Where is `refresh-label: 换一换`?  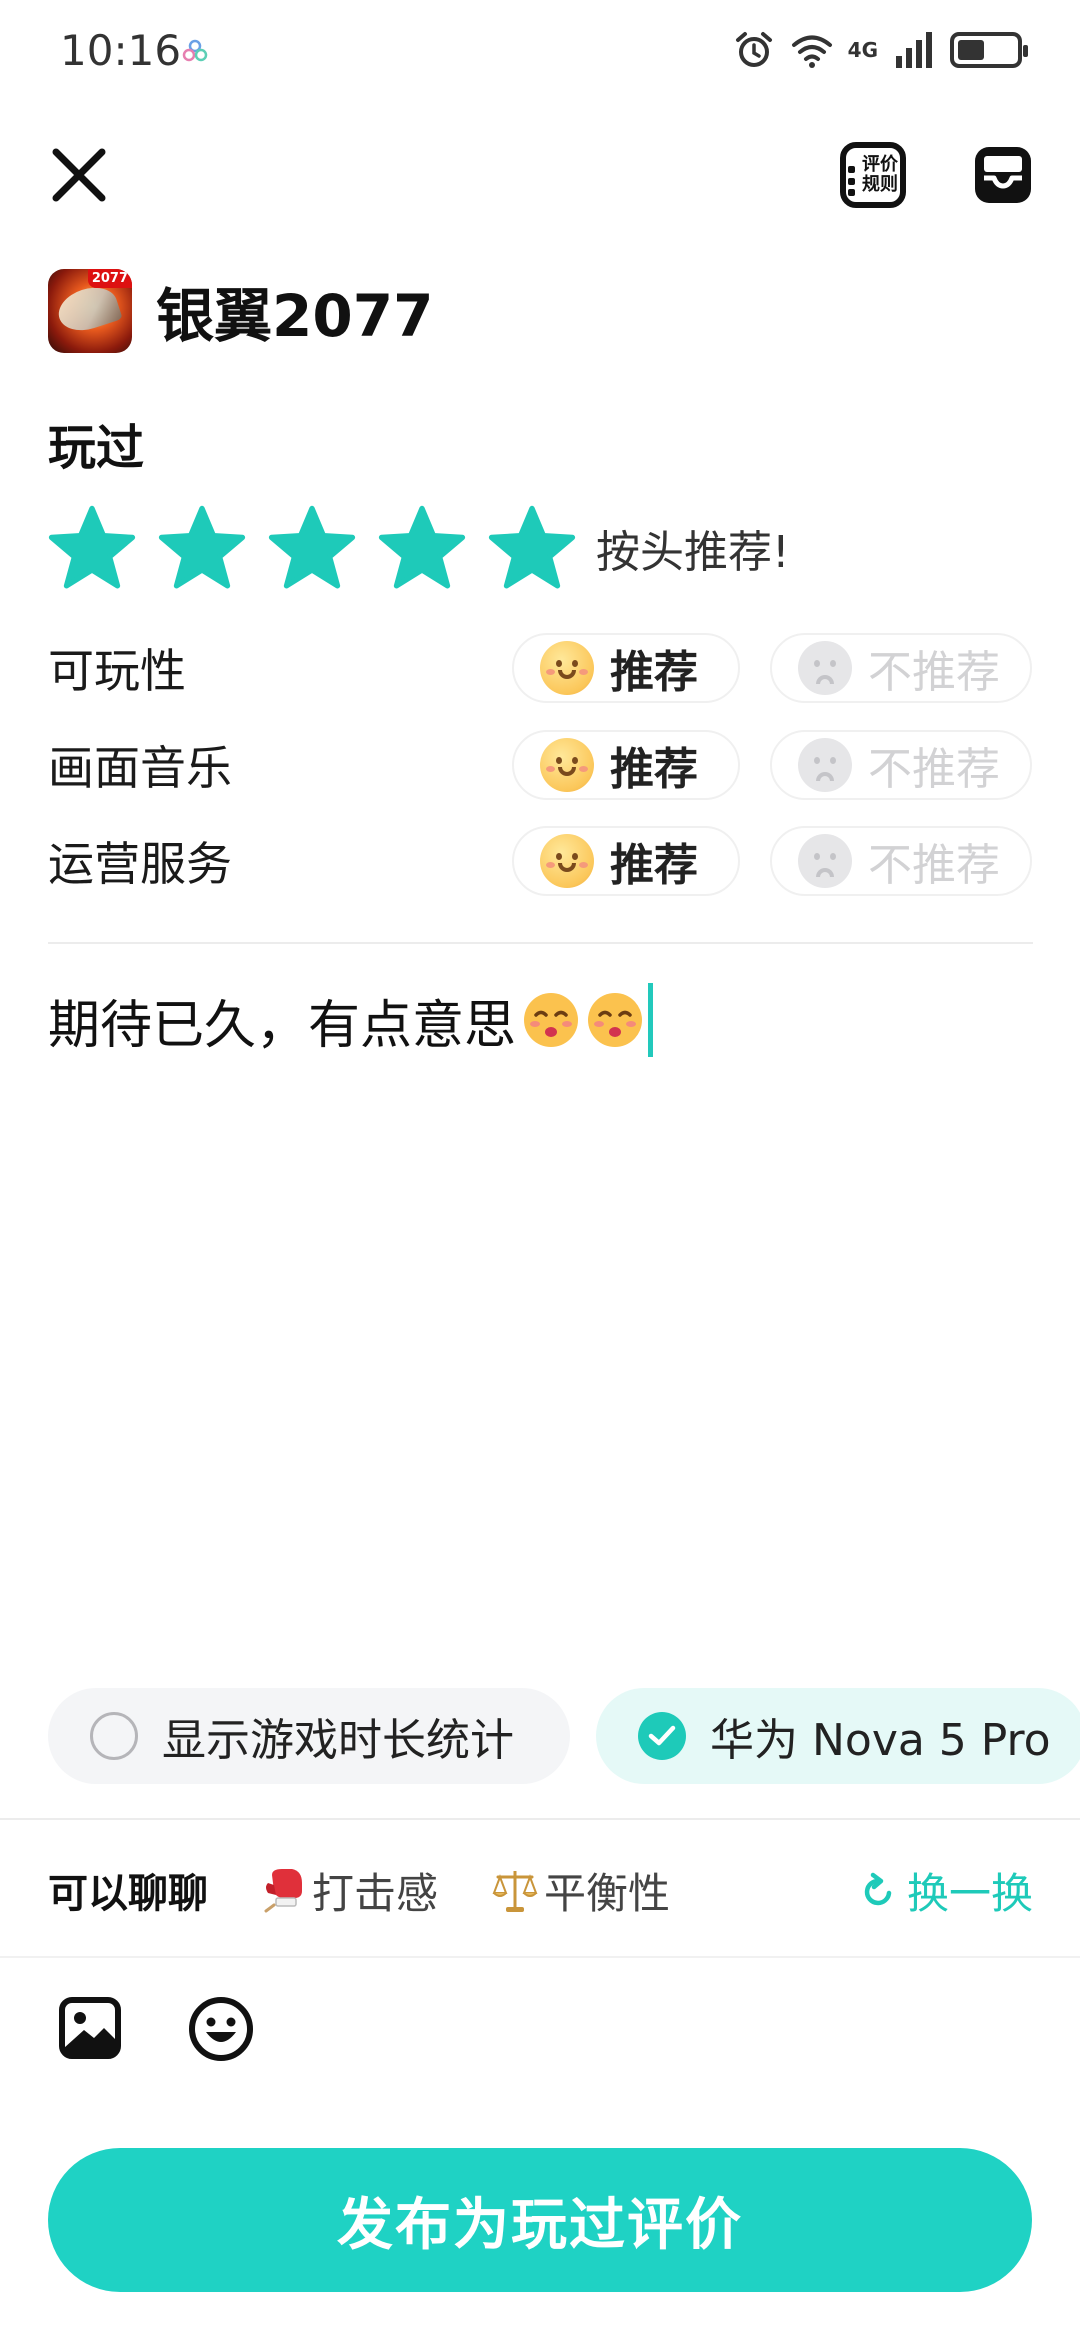 refresh-label: 换一换 is located at coordinates (969, 1893).